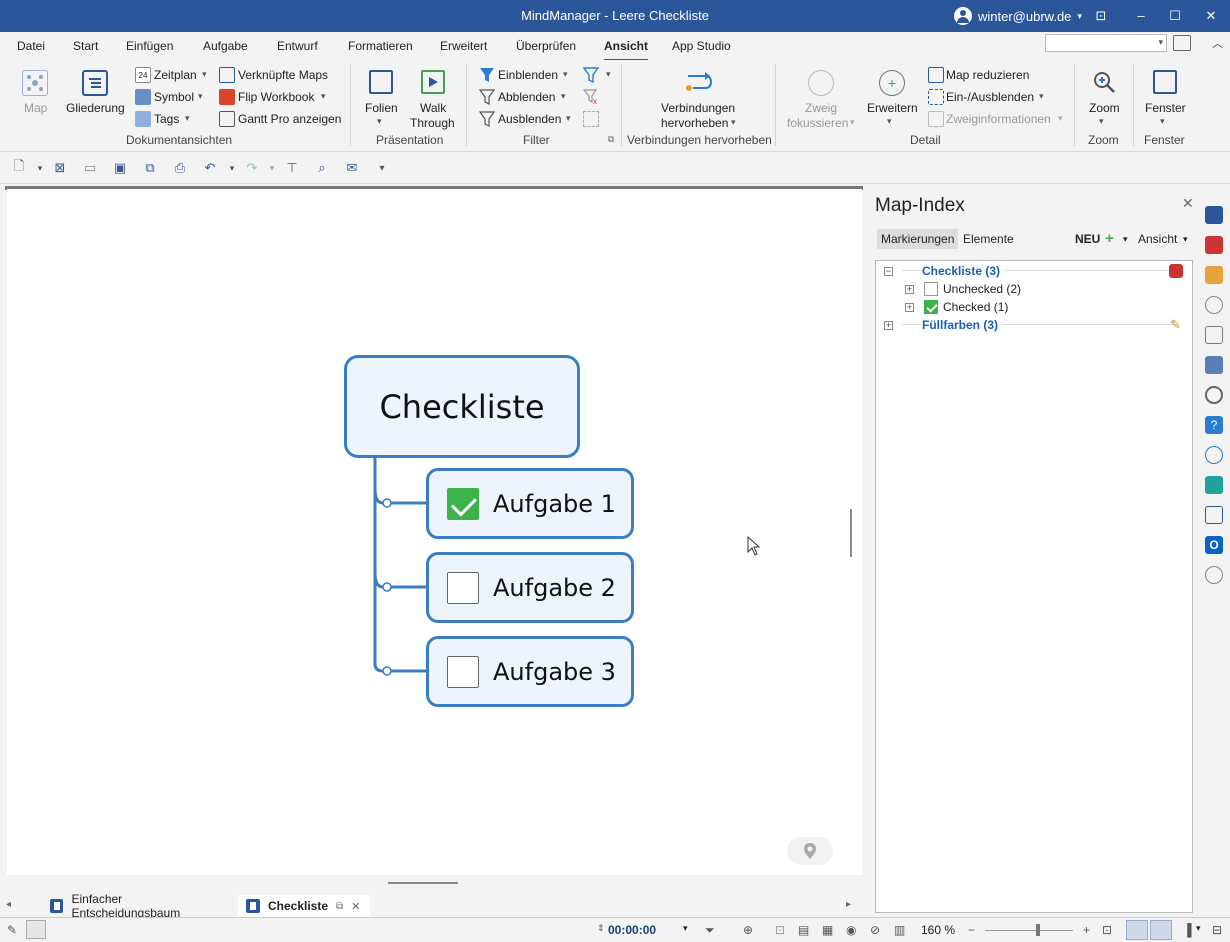 The height and width of the screenshot is (942, 1230). I want to click on walk-through-line1: Walk, so click(433, 108).